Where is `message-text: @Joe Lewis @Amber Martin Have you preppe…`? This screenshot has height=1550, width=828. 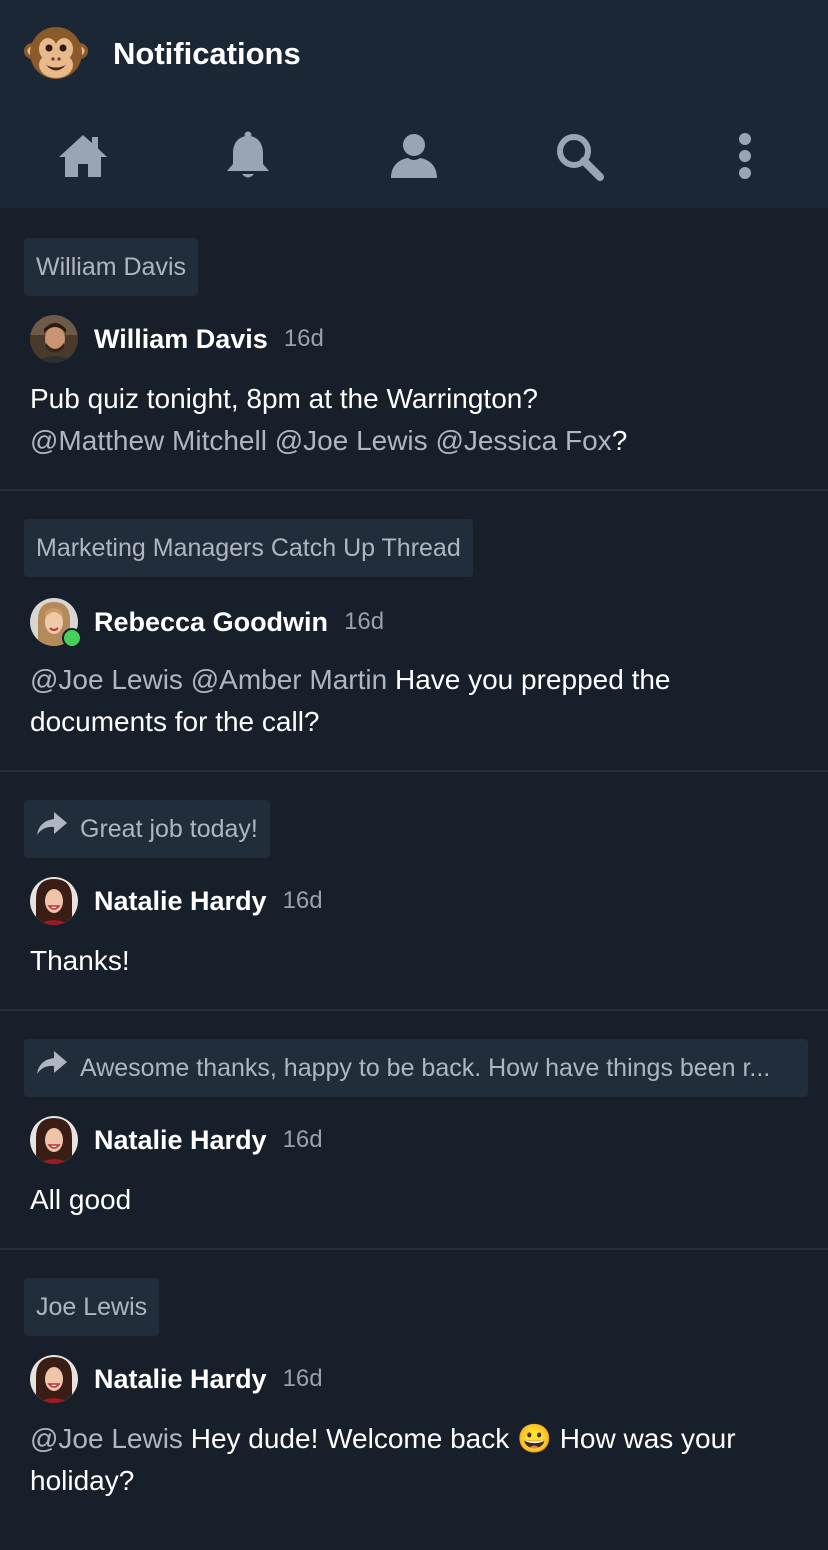 message-text: @Joe Lewis @Amber Martin Have you preppe… is located at coordinates (415, 701).